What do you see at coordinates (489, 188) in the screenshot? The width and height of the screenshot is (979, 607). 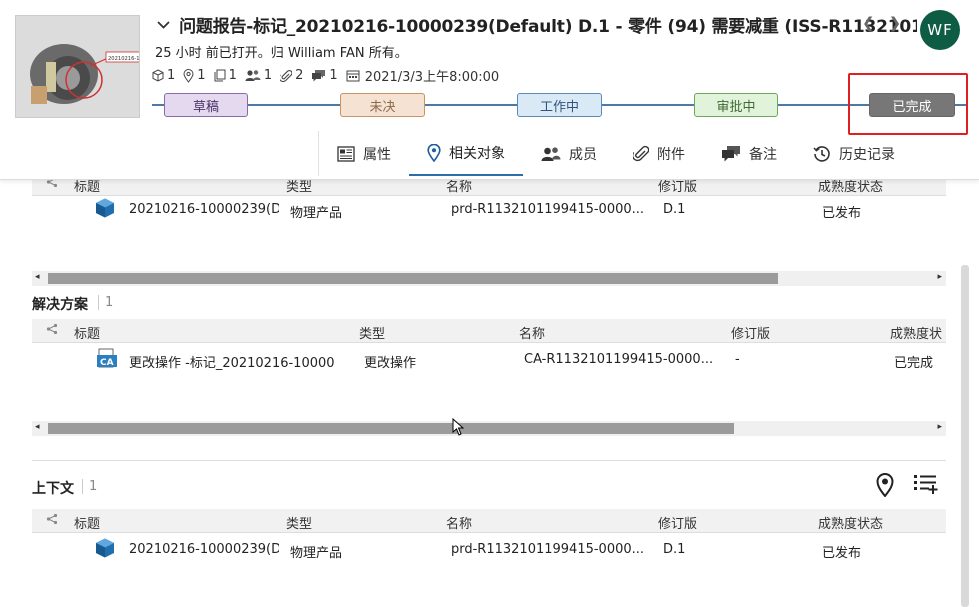 I see `grid1-header: 标题 类型 名称 修订版 成熟度状态` at bounding box center [489, 188].